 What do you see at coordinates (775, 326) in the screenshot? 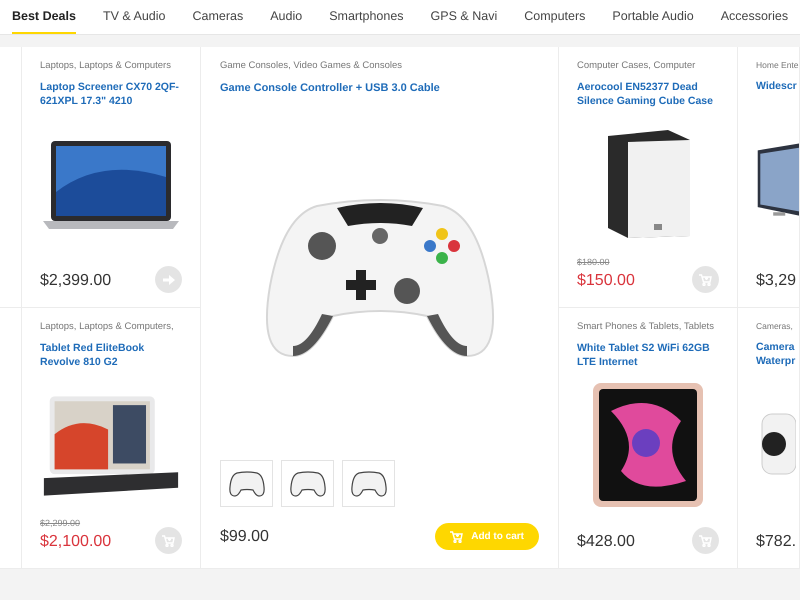
I see `product-category: Cameras,` at bounding box center [775, 326].